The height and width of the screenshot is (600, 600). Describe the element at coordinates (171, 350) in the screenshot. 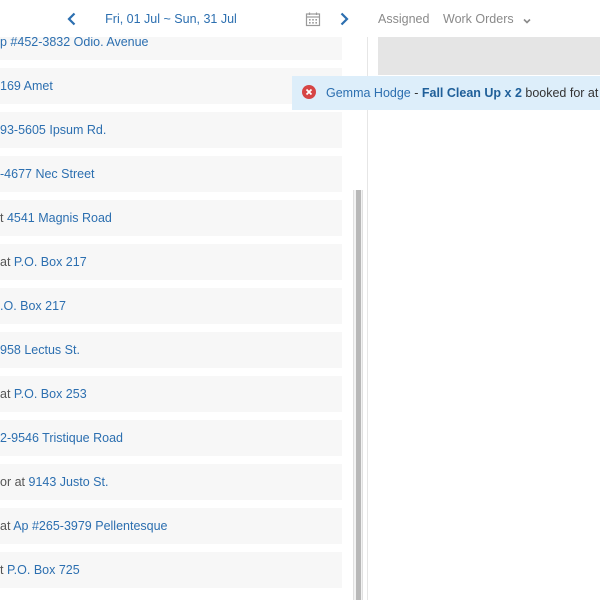

I see `list-item: 958 Lectus St.` at that location.